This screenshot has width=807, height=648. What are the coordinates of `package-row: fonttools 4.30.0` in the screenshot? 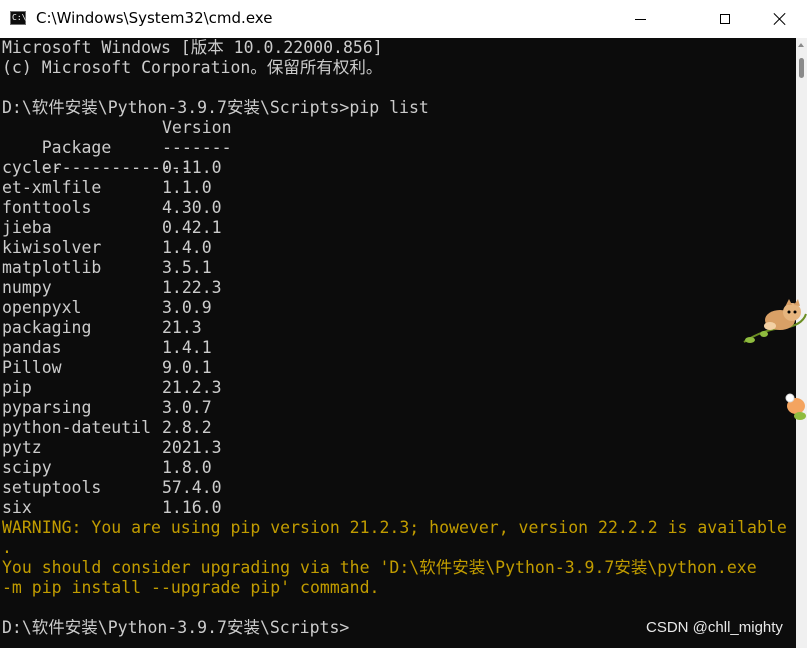 It's located at (112, 208).